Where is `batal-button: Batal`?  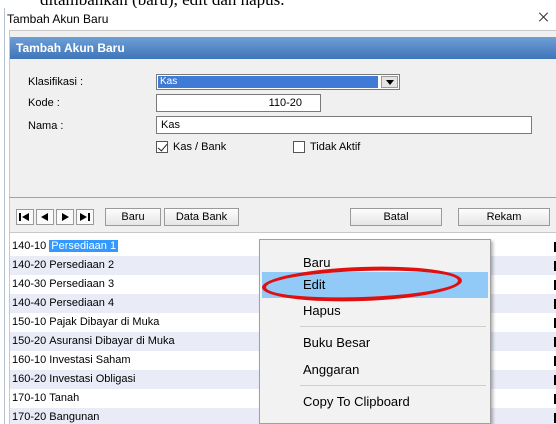
batal-button: Batal is located at coordinates (396, 217).